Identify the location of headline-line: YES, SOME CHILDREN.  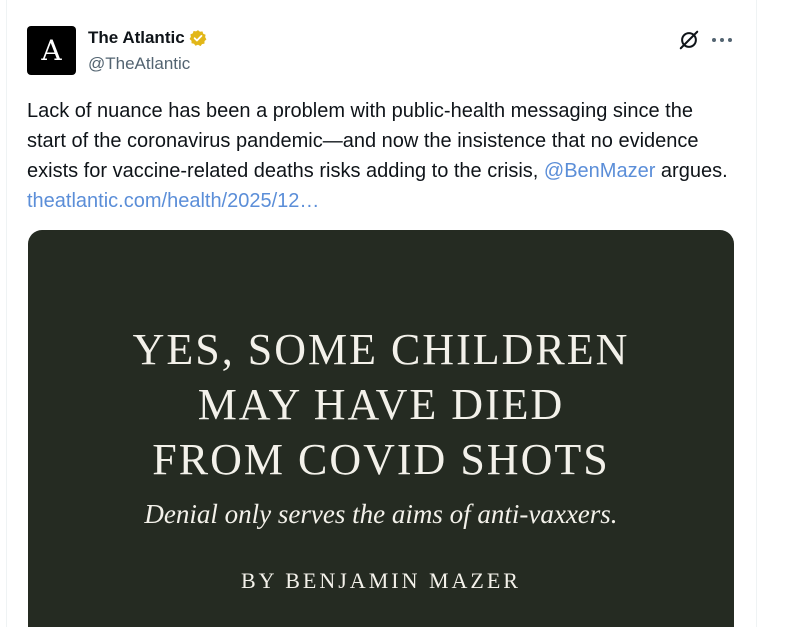
(381, 349).